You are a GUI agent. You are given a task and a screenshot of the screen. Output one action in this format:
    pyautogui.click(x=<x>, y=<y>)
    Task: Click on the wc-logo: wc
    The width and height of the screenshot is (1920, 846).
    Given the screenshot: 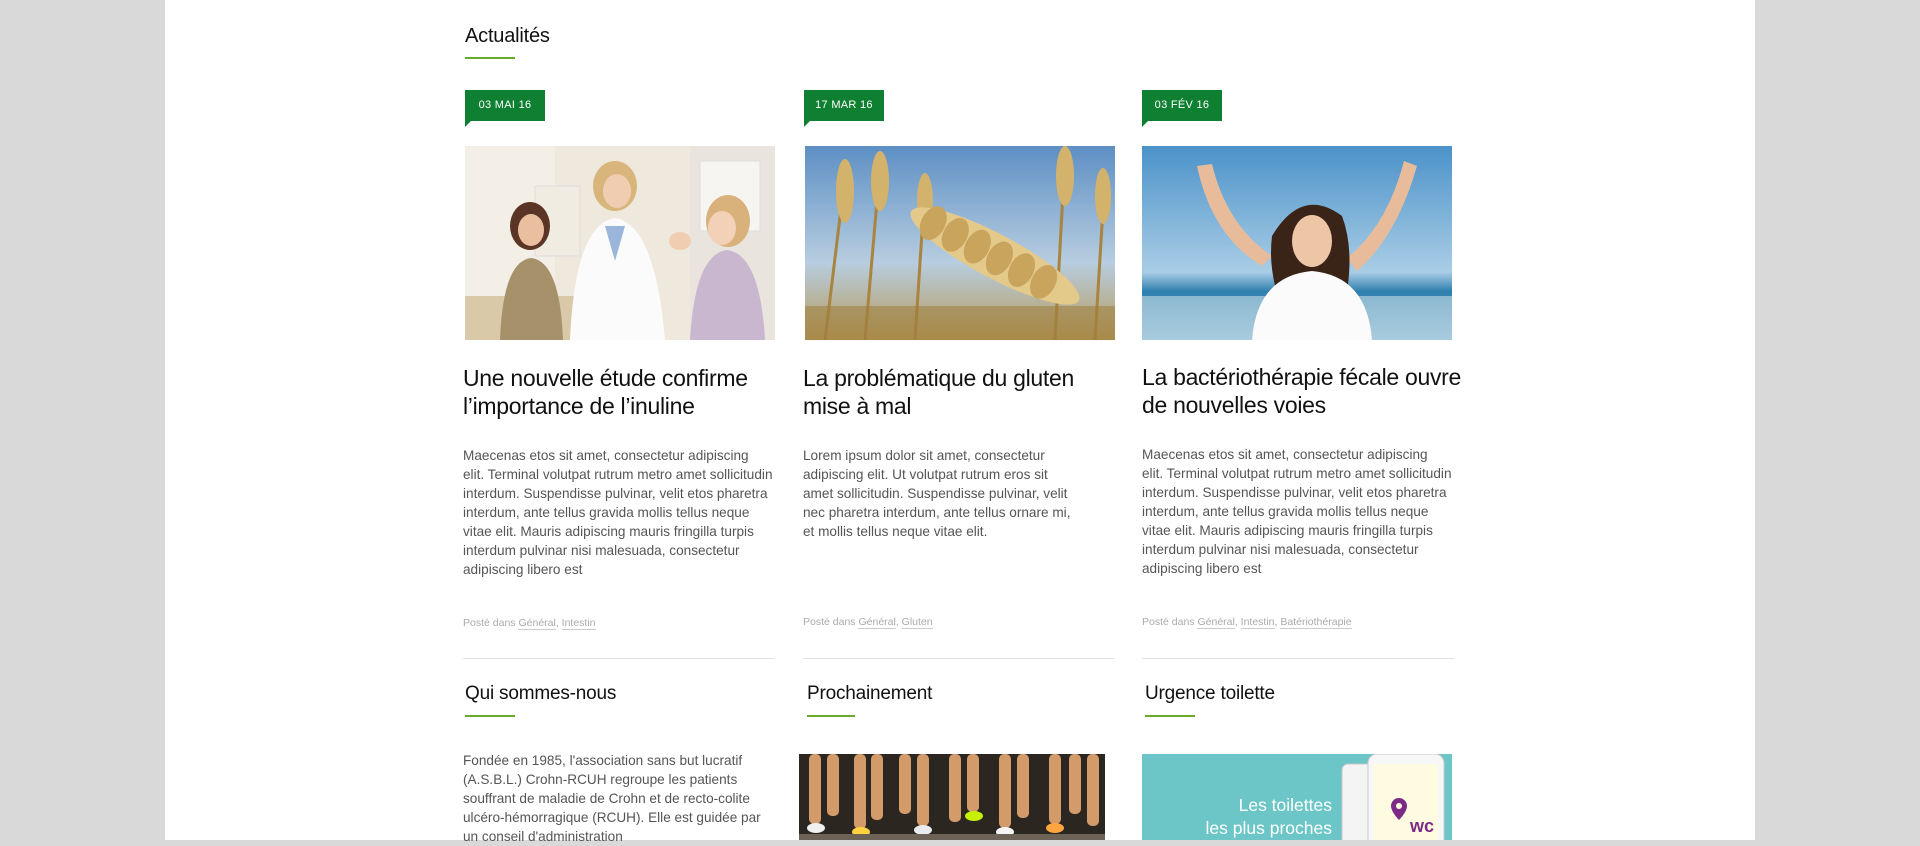 What is the action you would take?
    pyautogui.click(x=1422, y=826)
    